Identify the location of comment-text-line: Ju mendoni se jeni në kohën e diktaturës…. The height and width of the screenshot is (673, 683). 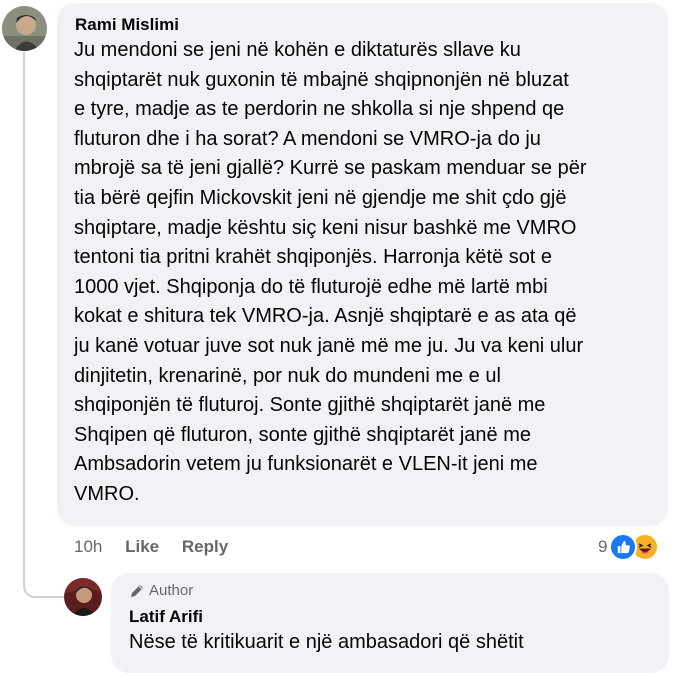
(297, 50).